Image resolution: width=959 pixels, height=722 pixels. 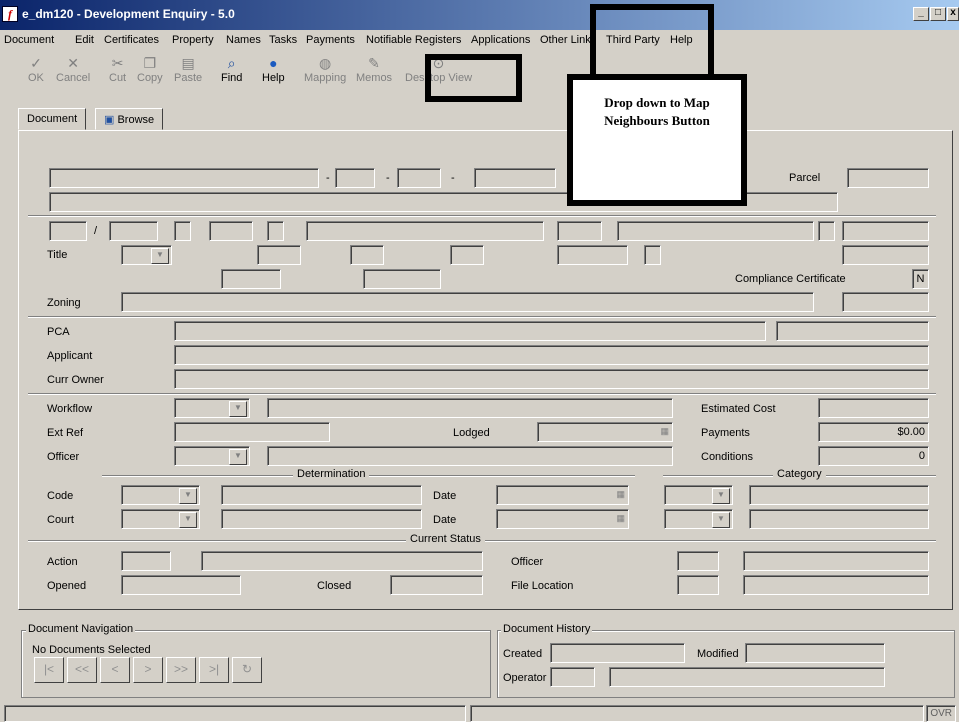 What do you see at coordinates (551, 379) in the screenshot?
I see `curr-owner-field` at bounding box center [551, 379].